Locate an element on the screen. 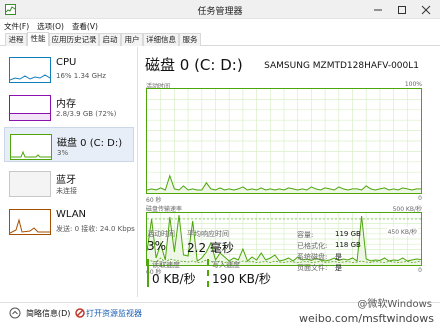 This screenshot has height=331, width=440. menu-options: 选项(O) is located at coordinates (50, 25).